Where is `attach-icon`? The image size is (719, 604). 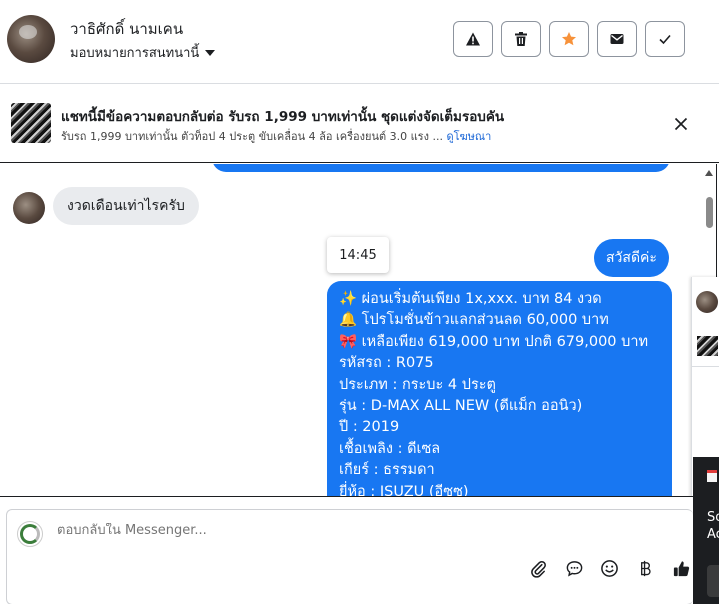
attach-icon is located at coordinates (538, 569).